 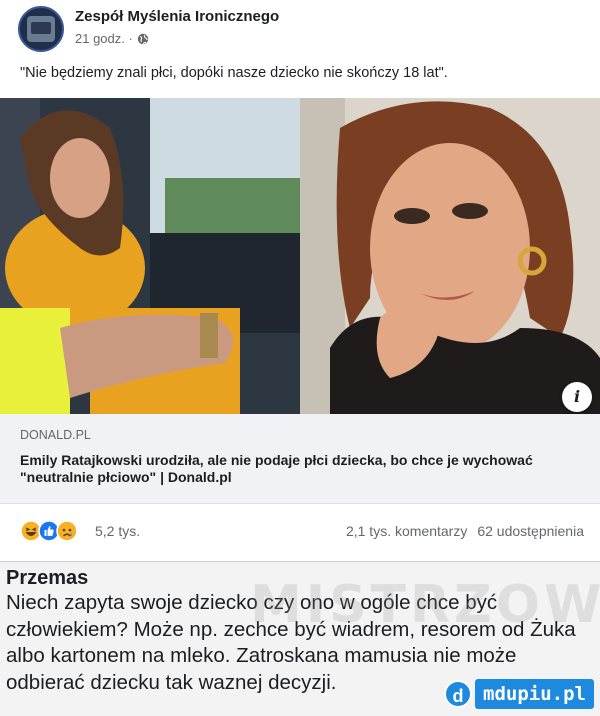 I want to click on page-name: Zespół Myślenia Ironicznego, so click(x=177, y=16).